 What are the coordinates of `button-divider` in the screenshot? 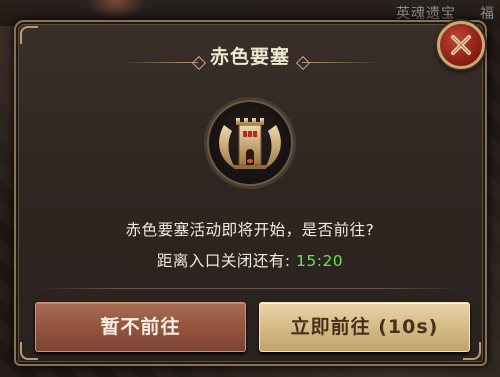 It's located at (250, 288).